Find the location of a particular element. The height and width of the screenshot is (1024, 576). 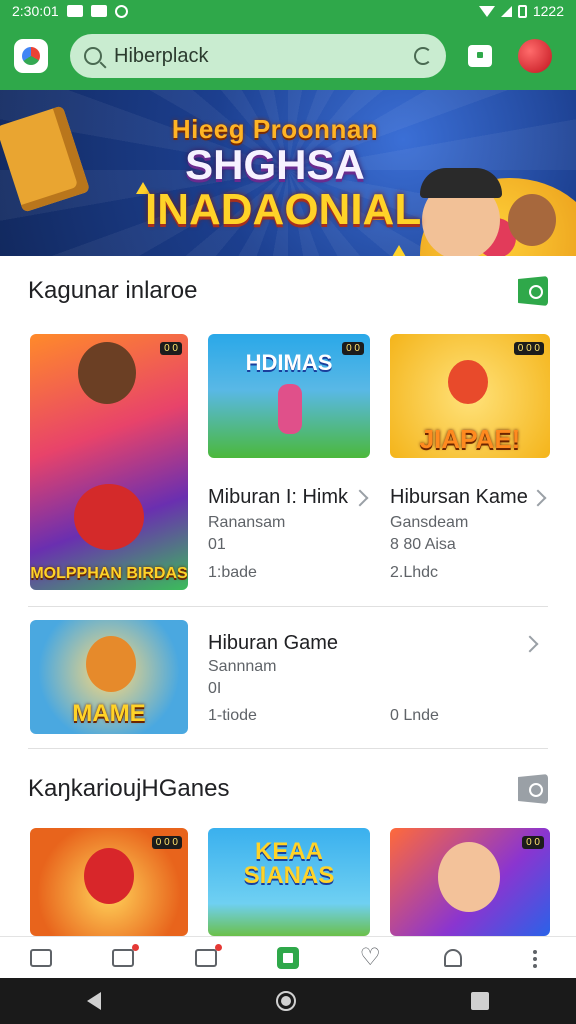

nav-wishlist: ♡ is located at coordinates (370, 958).